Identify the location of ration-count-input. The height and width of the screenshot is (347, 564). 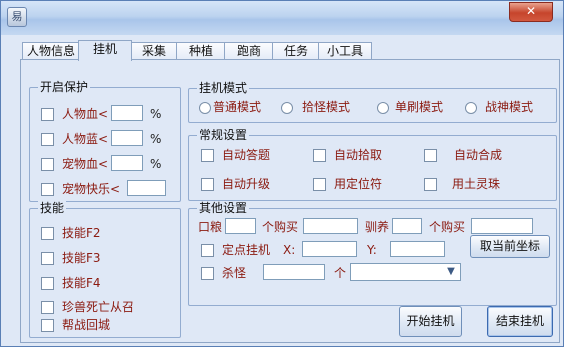
(240, 226).